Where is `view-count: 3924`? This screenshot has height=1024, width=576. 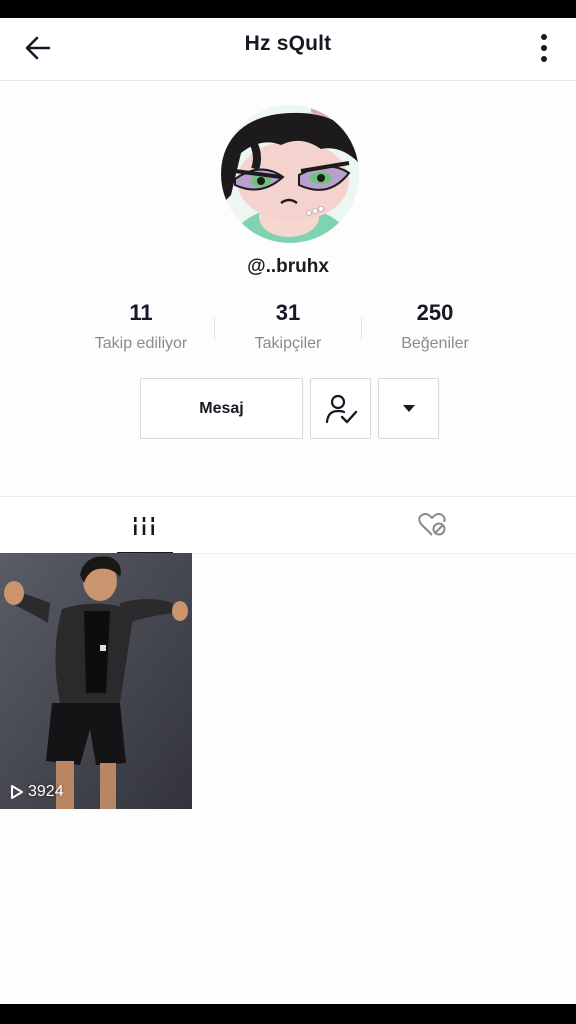
view-count: 3924 is located at coordinates (37, 792).